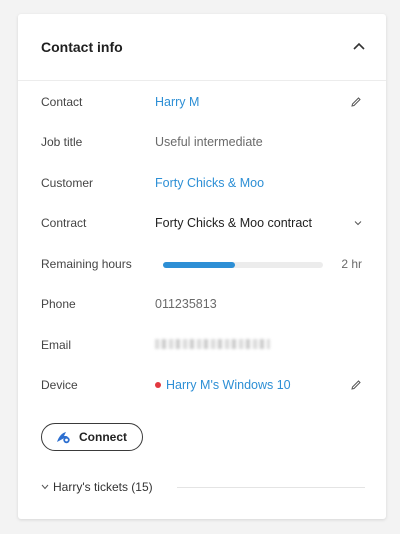  I want to click on remaining-hours-value: 2 hr, so click(351, 264).